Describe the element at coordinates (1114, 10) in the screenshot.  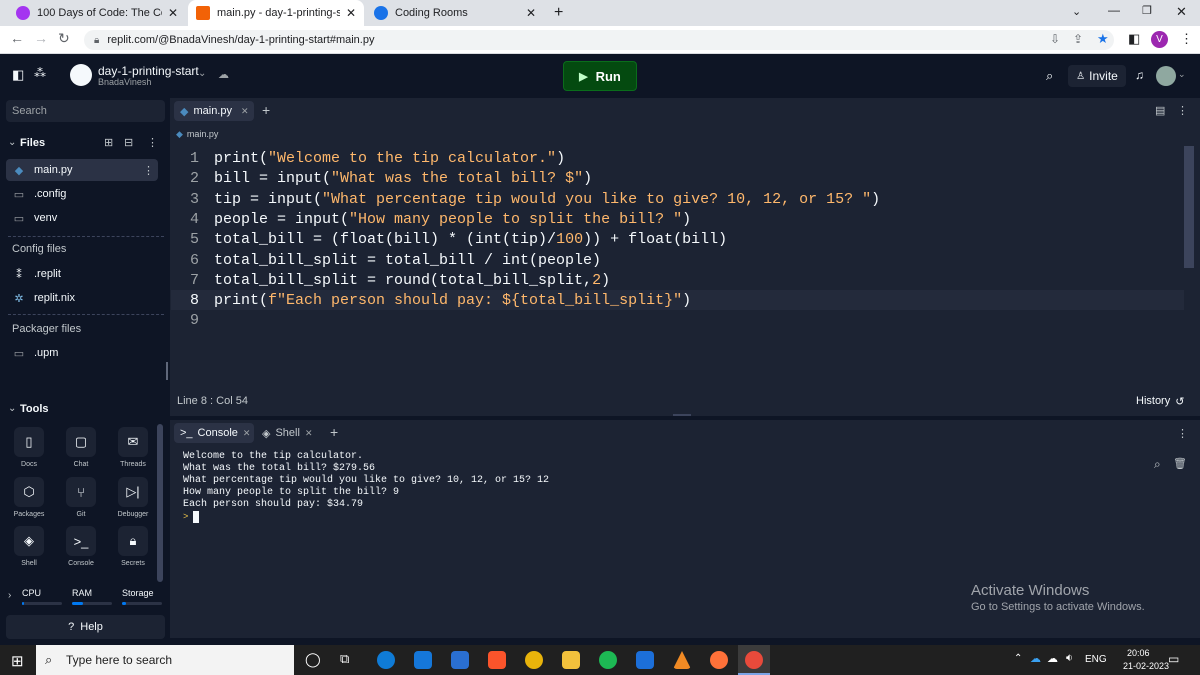
I see `minimize-icon: —` at that location.